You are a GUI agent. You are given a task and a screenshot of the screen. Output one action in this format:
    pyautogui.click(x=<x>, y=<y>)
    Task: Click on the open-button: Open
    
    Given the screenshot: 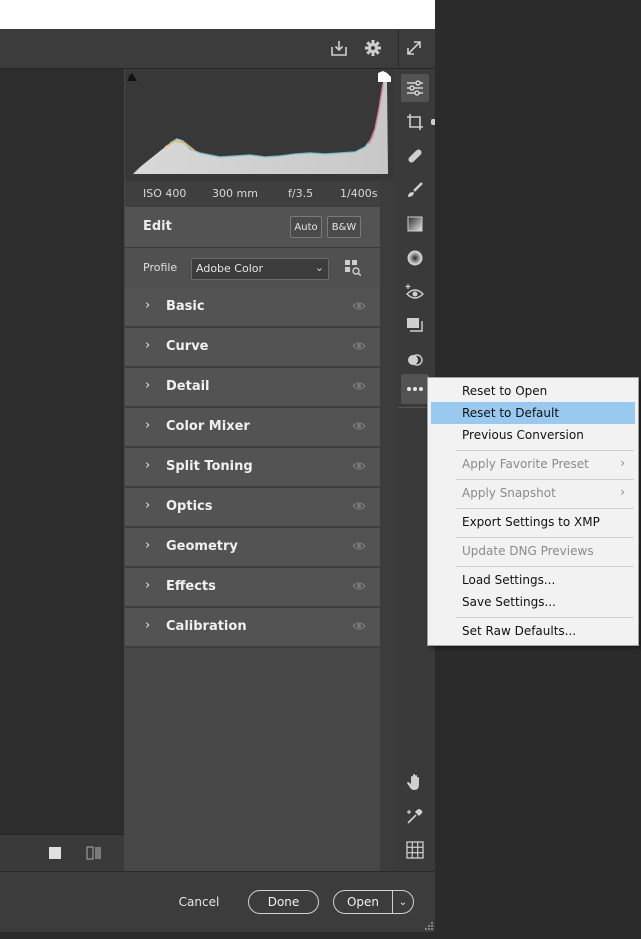 What is the action you would take?
    pyautogui.click(x=363, y=902)
    